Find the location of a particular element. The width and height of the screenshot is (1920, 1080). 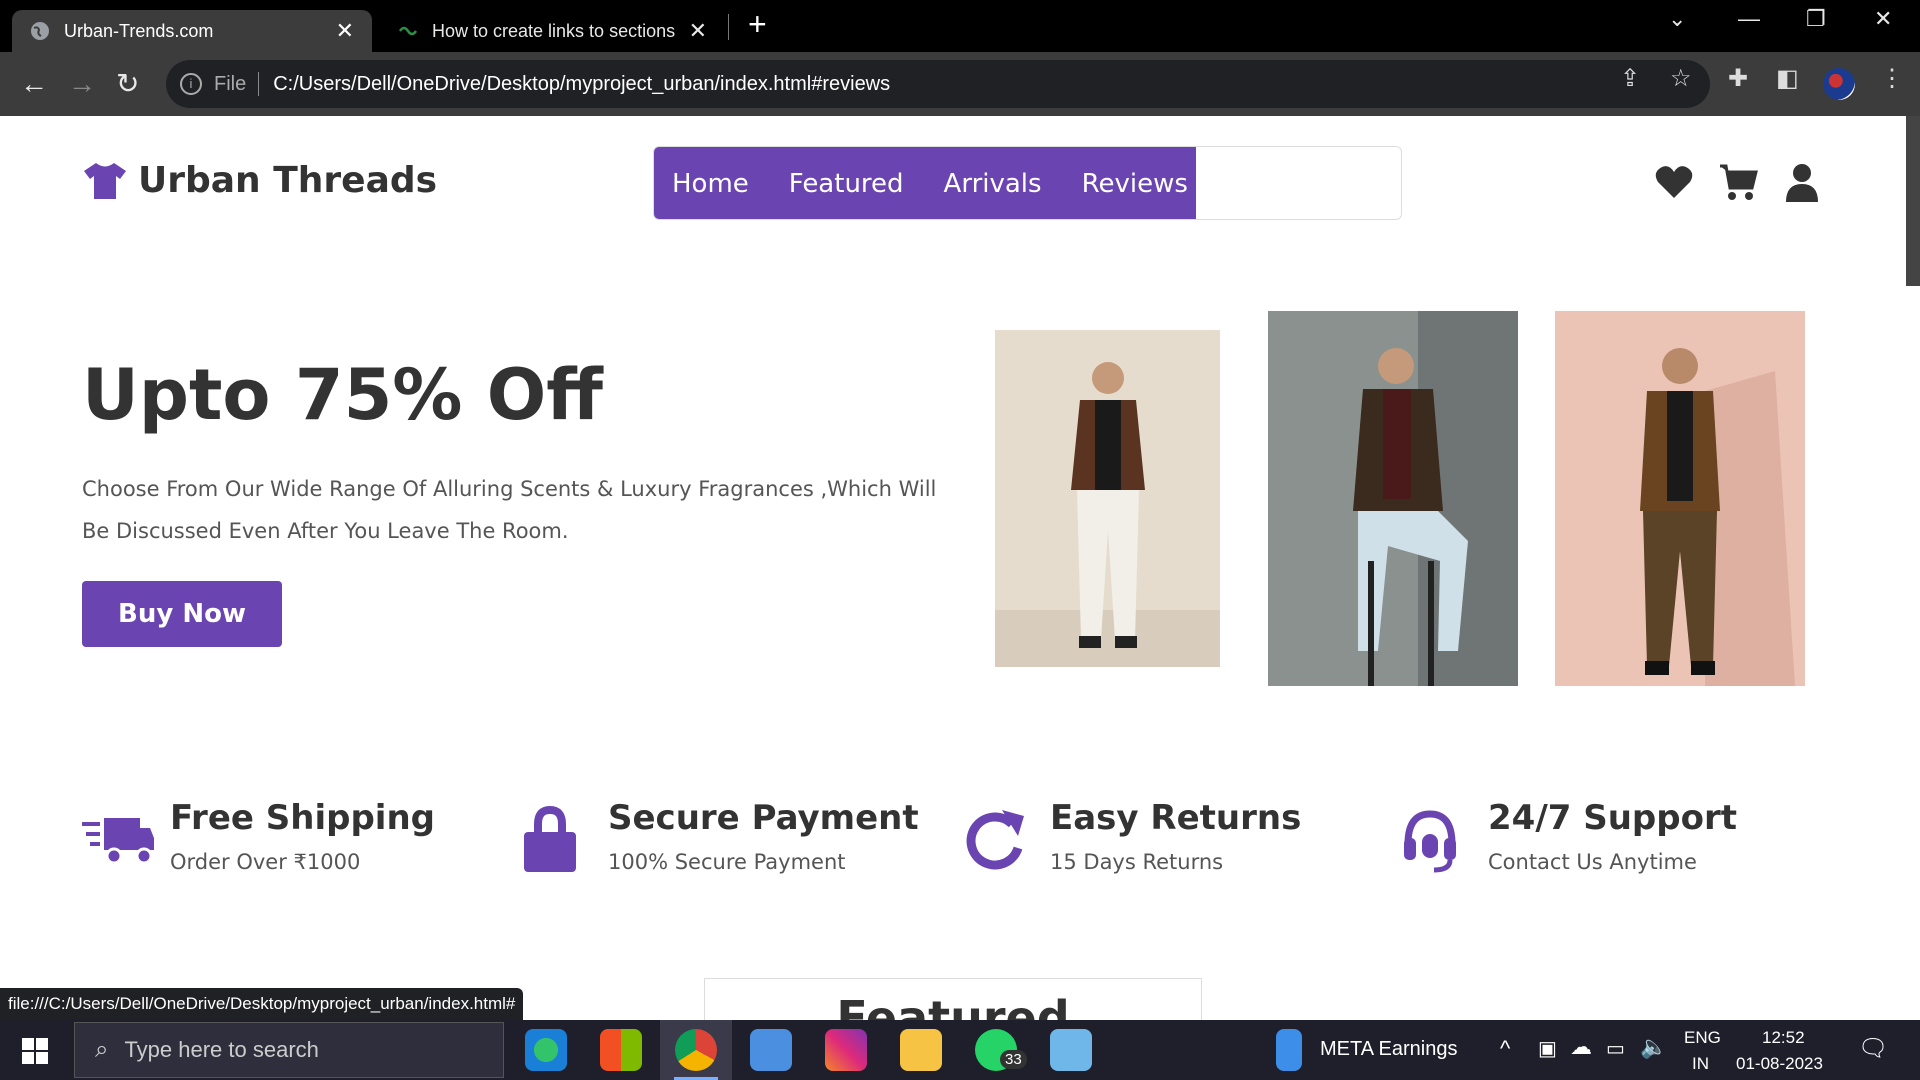

file-explorer-icon is located at coordinates (921, 1050).